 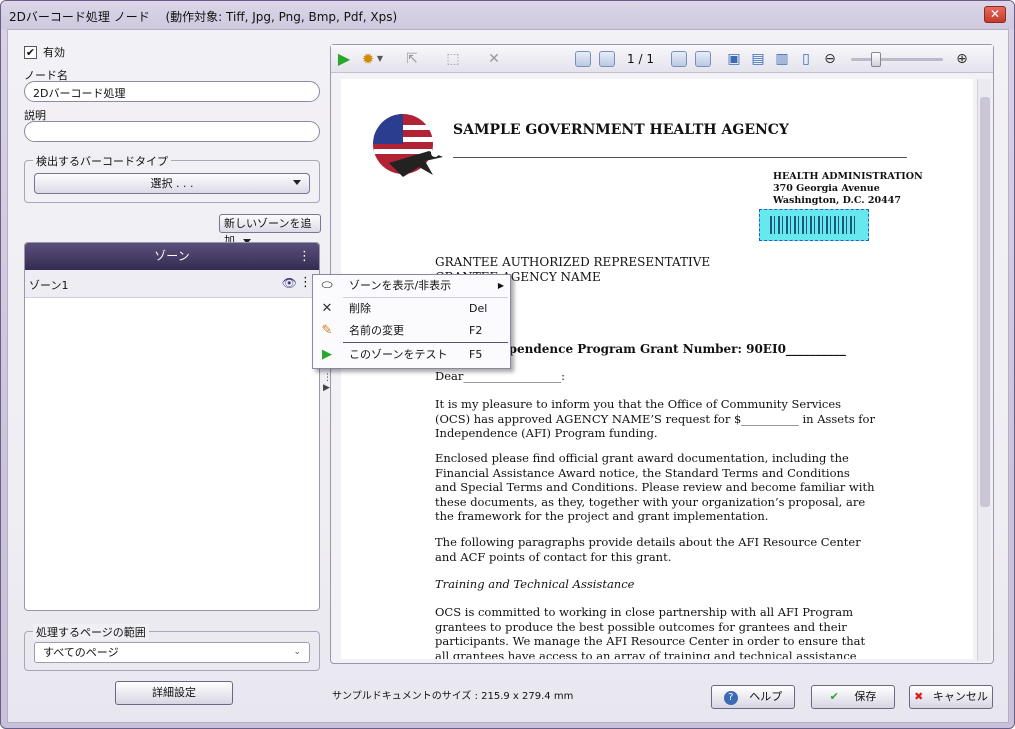 I want to click on zoom-out-icon: ⊖, so click(x=830, y=59).